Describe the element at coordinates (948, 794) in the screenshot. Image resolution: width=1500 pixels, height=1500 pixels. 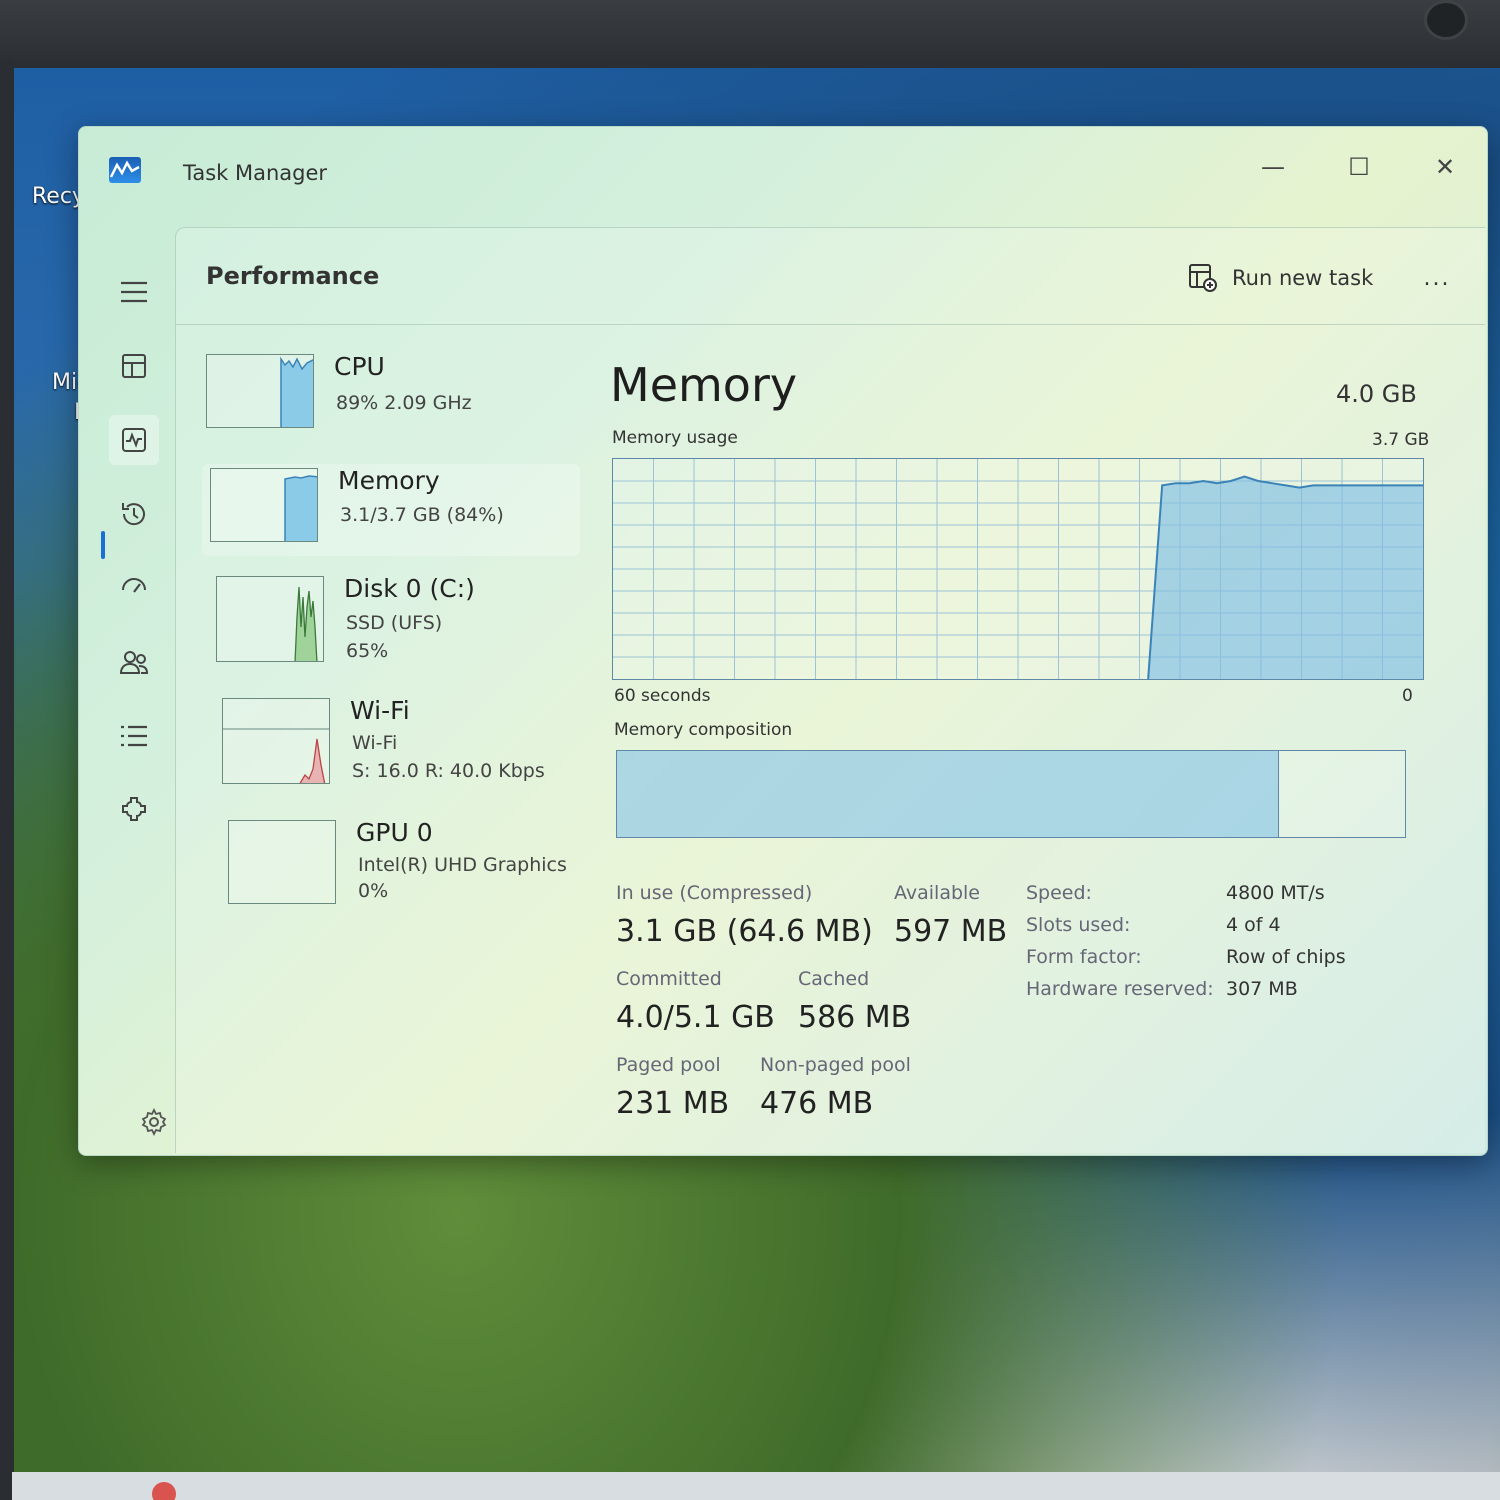
I see `composition-in-use-segment` at that location.